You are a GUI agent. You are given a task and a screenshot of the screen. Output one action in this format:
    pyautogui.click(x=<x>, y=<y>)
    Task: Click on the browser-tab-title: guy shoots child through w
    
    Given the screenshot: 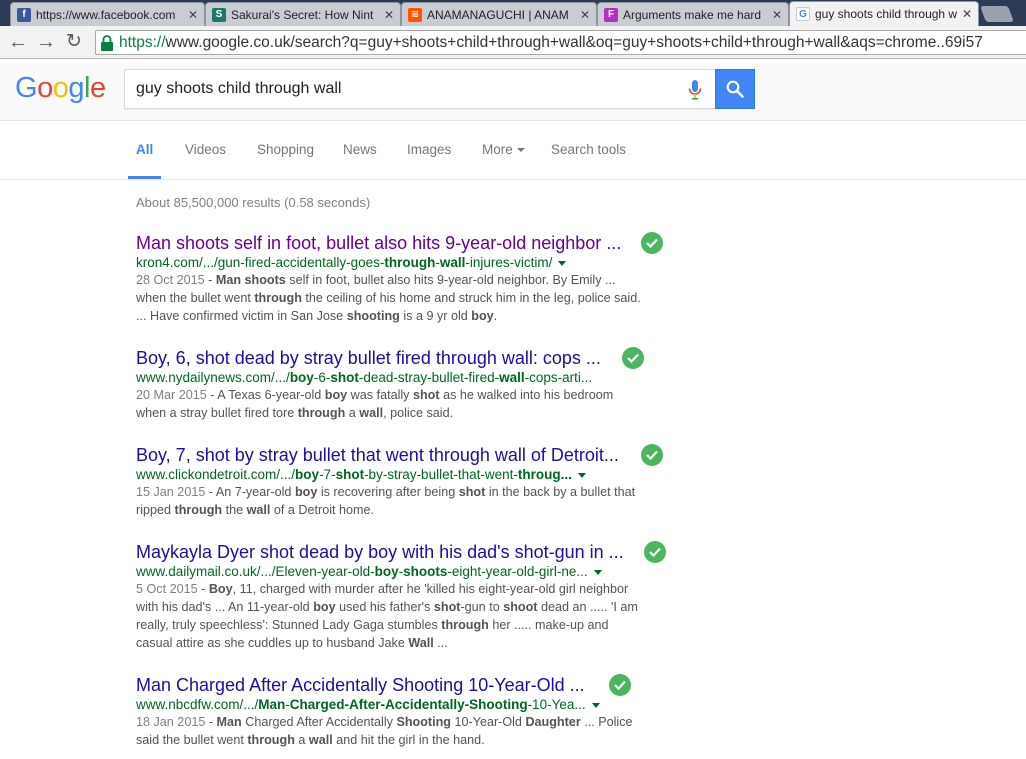 What is the action you would take?
    pyautogui.click(x=886, y=14)
    